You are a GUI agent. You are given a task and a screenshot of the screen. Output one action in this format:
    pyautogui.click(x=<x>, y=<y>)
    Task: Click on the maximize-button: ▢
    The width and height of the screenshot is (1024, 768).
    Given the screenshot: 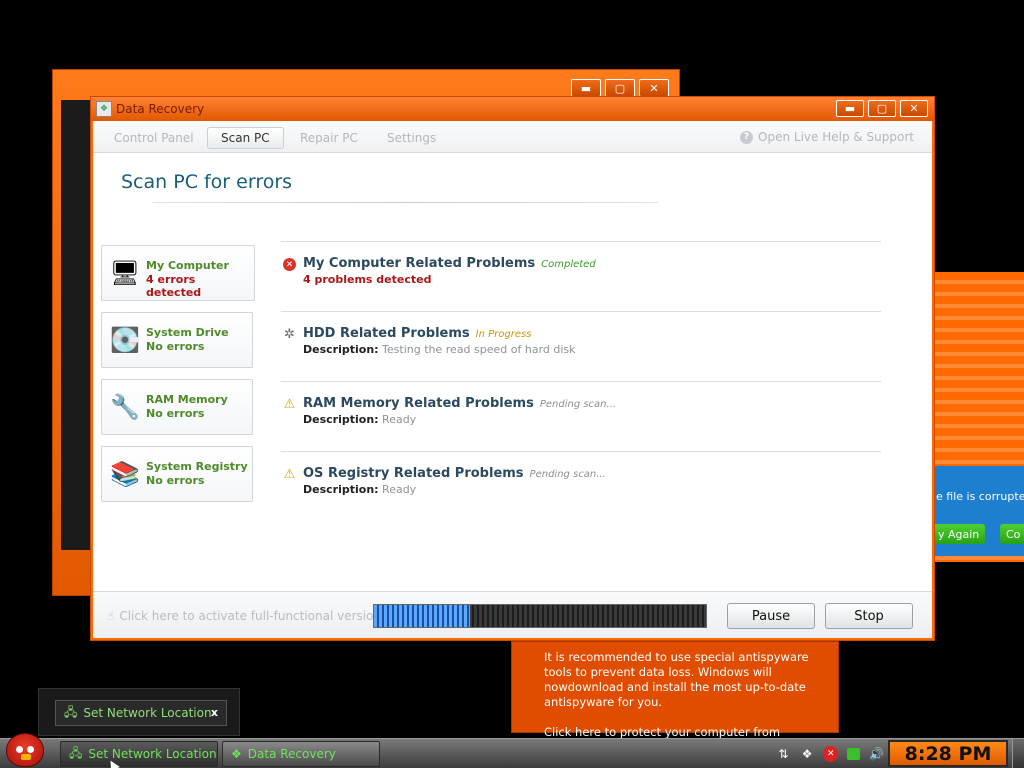 What is the action you would take?
    pyautogui.click(x=882, y=108)
    